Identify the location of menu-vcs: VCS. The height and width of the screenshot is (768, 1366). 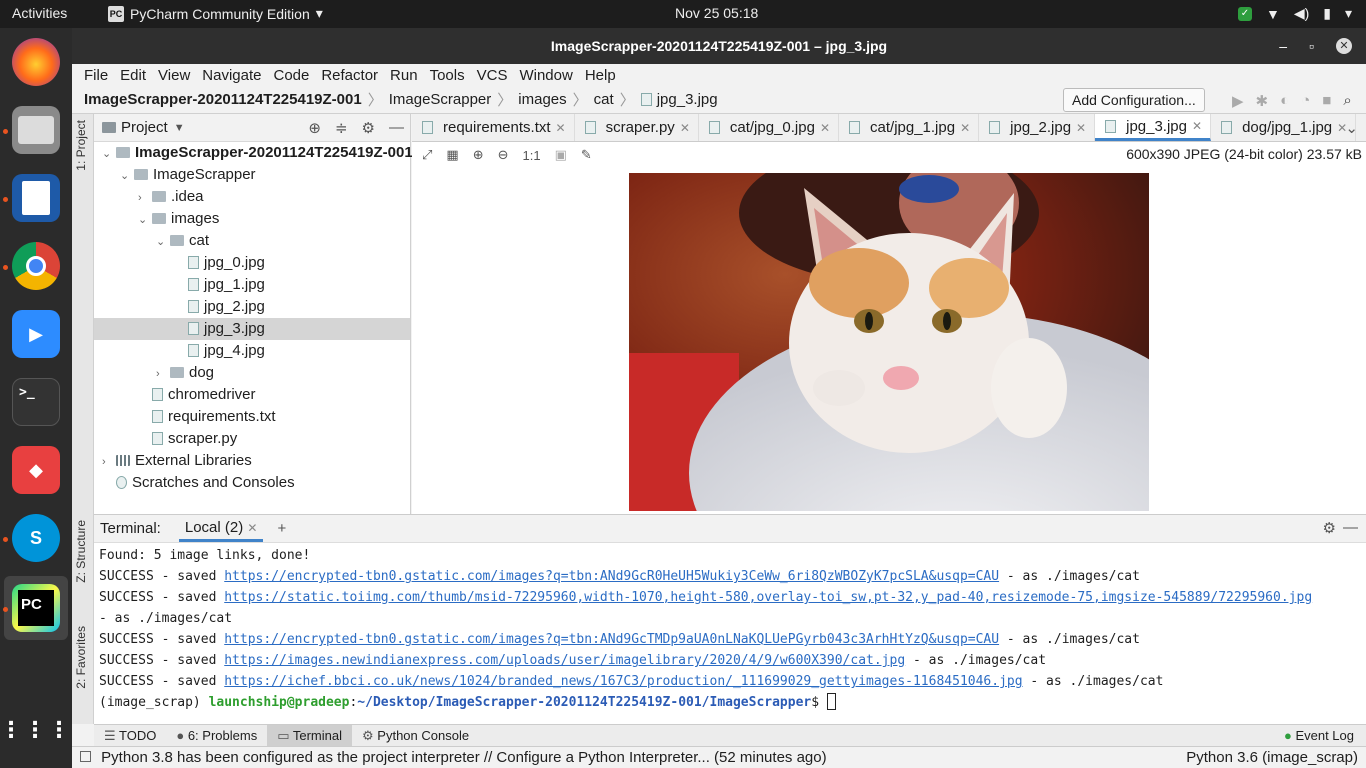
(492, 75).